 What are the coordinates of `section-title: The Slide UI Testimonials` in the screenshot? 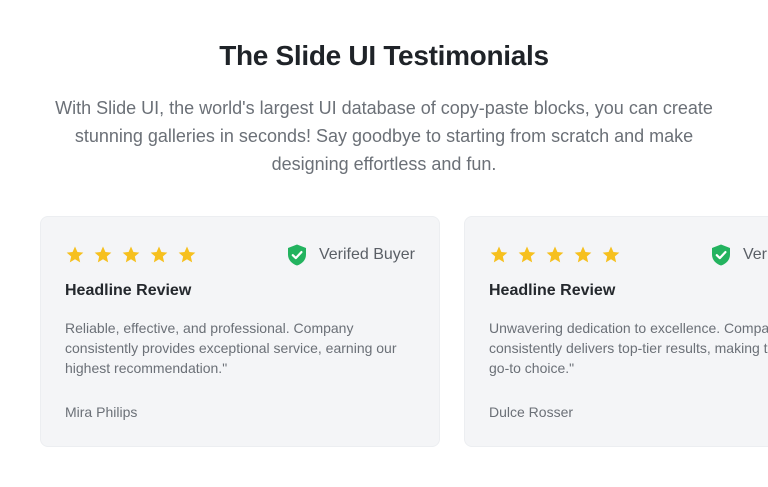 It's located at (384, 55).